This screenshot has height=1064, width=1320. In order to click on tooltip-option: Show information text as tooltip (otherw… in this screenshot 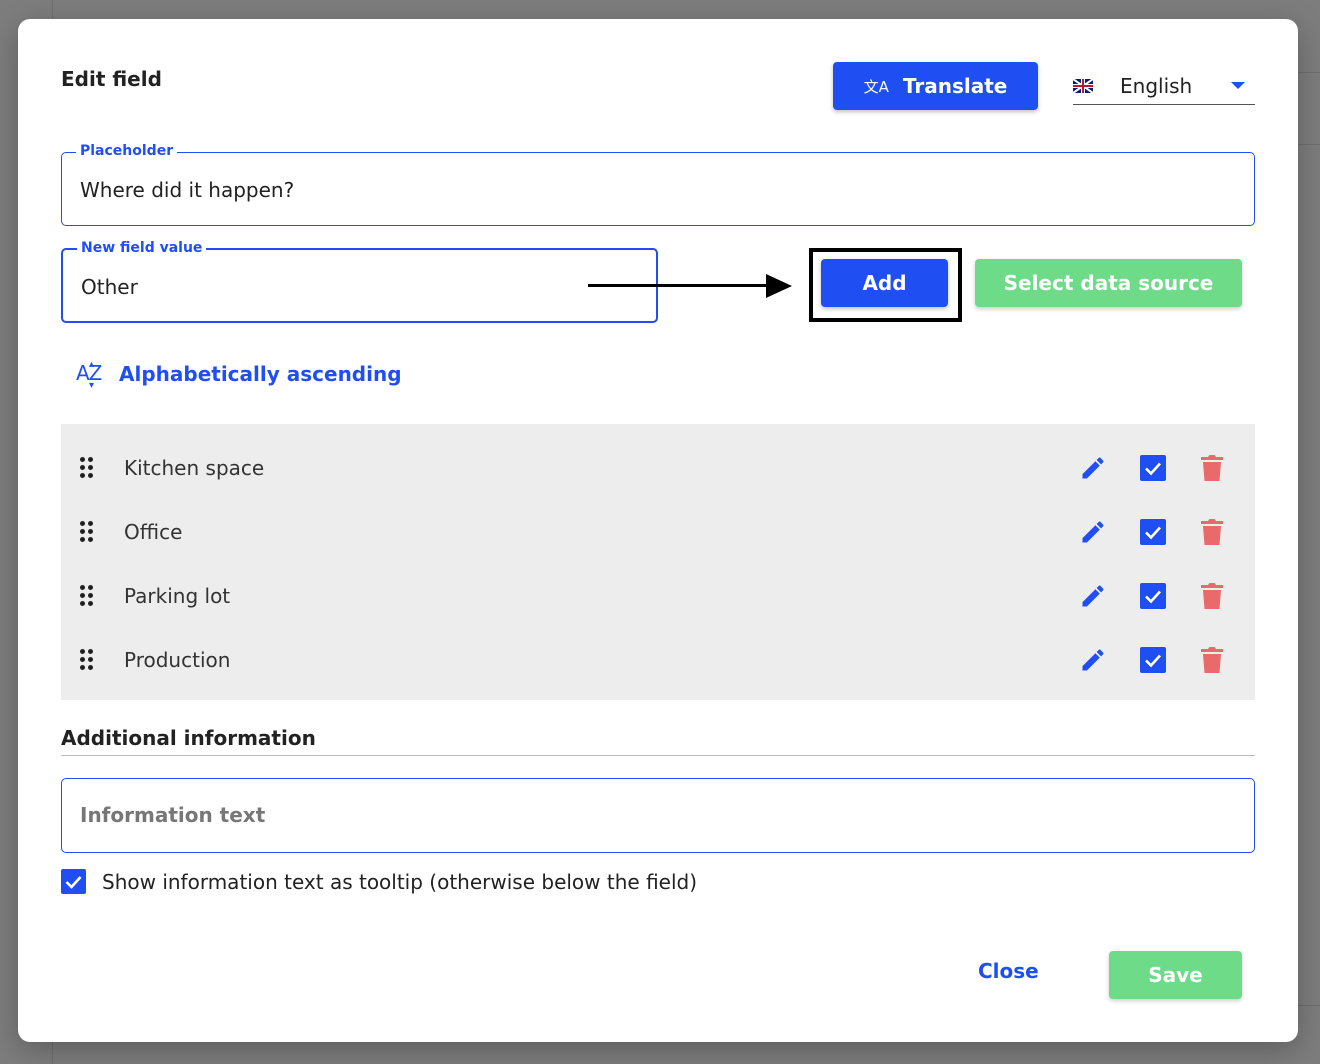, I will do `click(379, 881)`.